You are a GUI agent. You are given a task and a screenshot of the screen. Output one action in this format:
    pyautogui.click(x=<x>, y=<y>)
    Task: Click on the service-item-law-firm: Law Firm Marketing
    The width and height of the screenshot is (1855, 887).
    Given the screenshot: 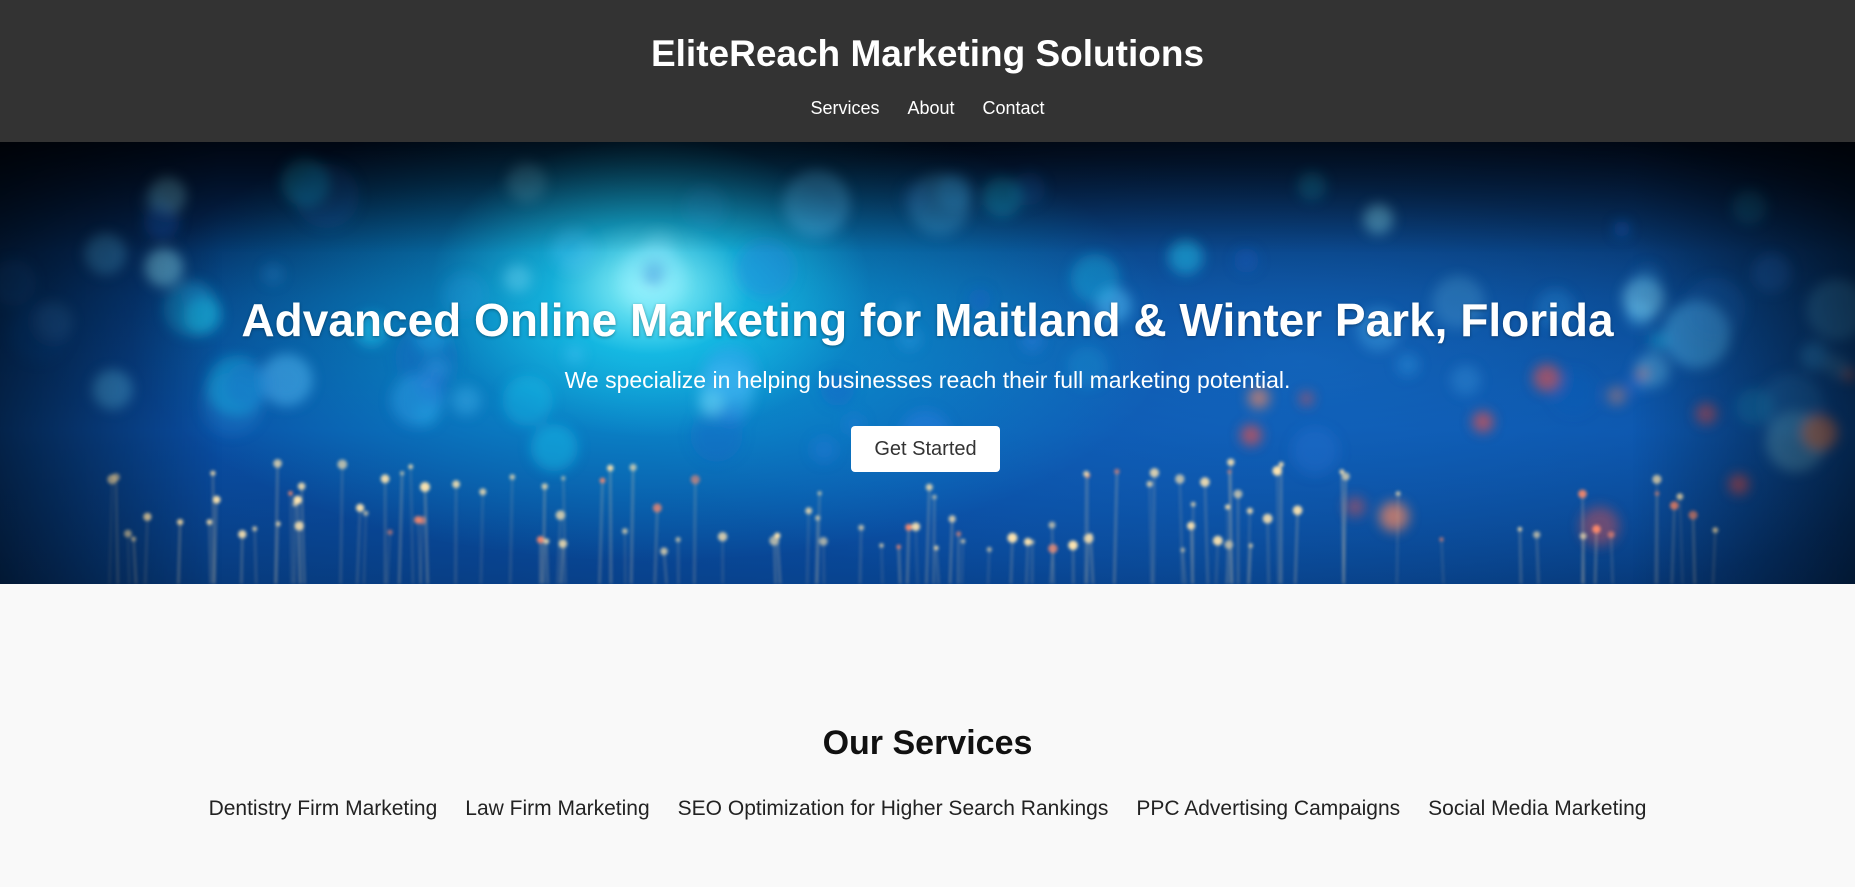 What is the action you would take?
    pyautogui.click(x=557, y=808)
    